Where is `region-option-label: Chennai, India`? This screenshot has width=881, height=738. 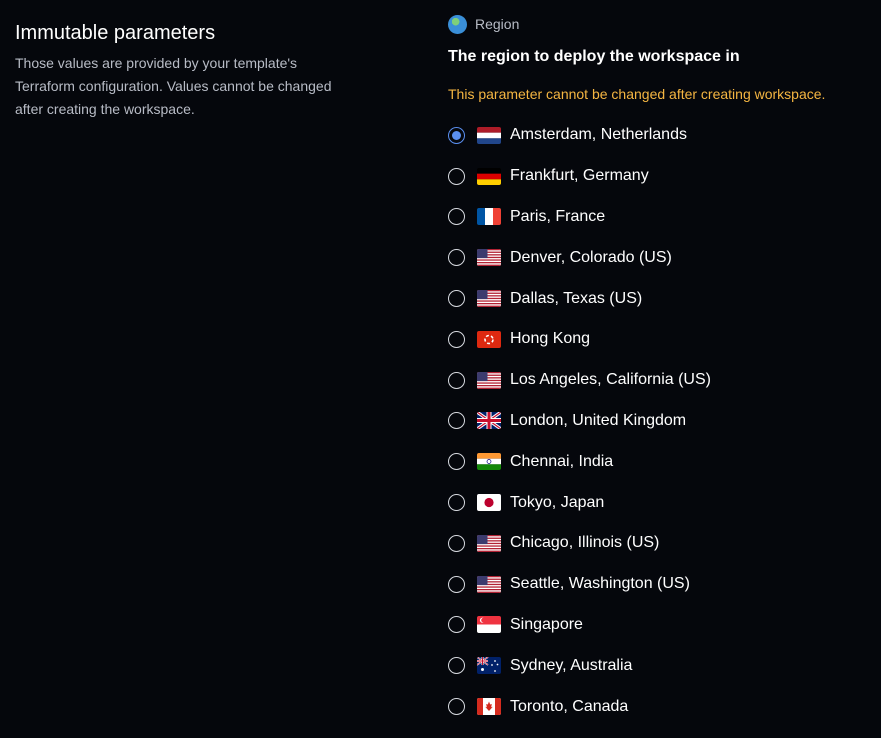 region-option-label: Chennai, India is located at coordinates (562, 461).